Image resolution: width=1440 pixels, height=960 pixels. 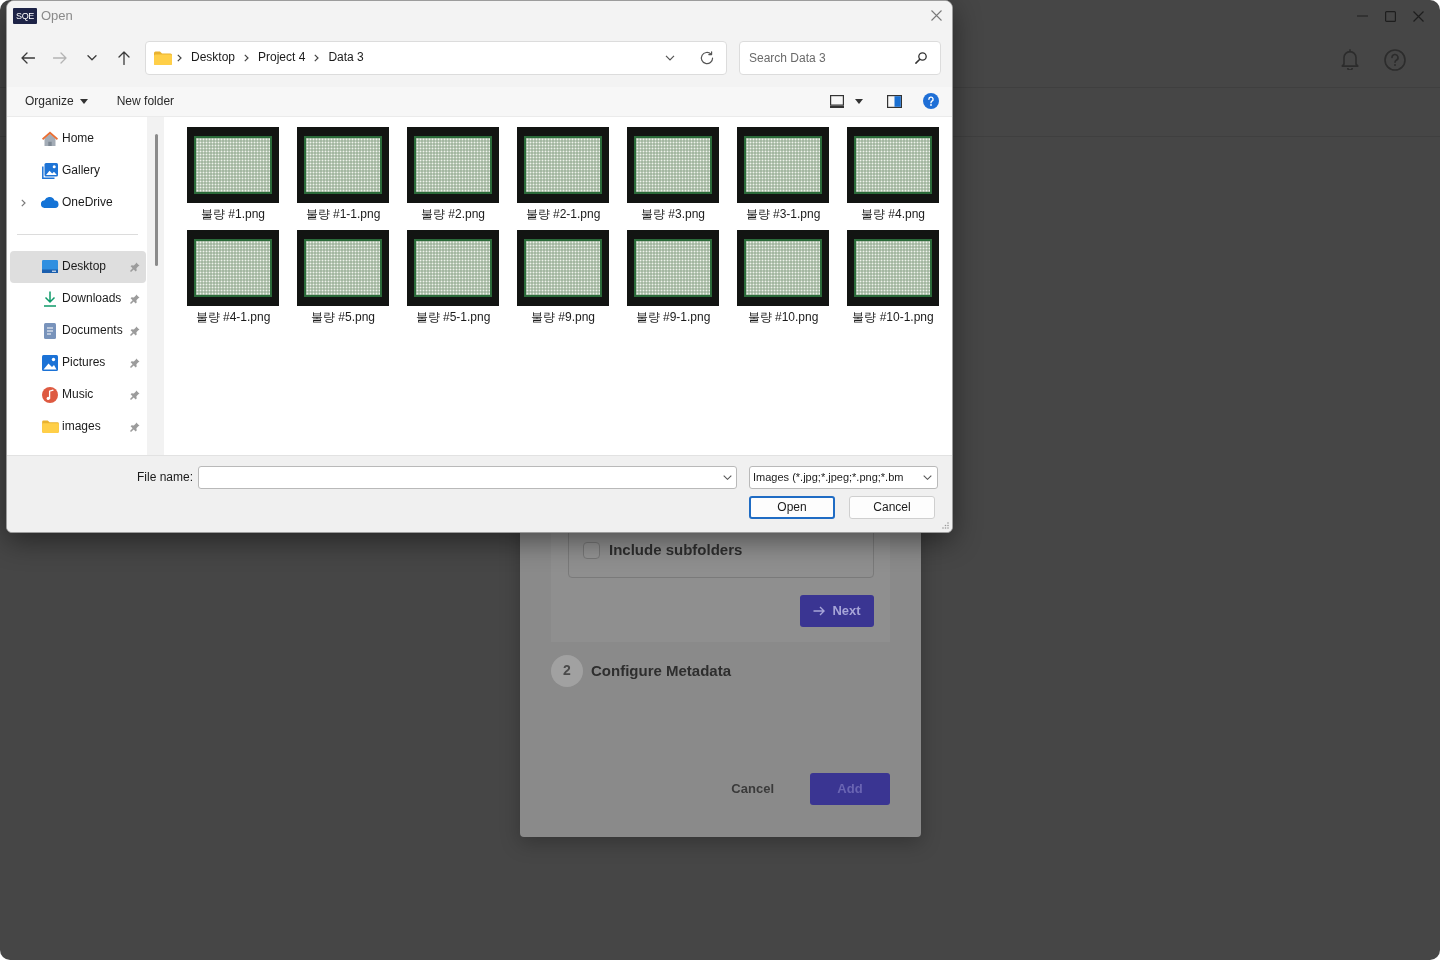 I want to click on search-icon, so click(x=921, y=57).